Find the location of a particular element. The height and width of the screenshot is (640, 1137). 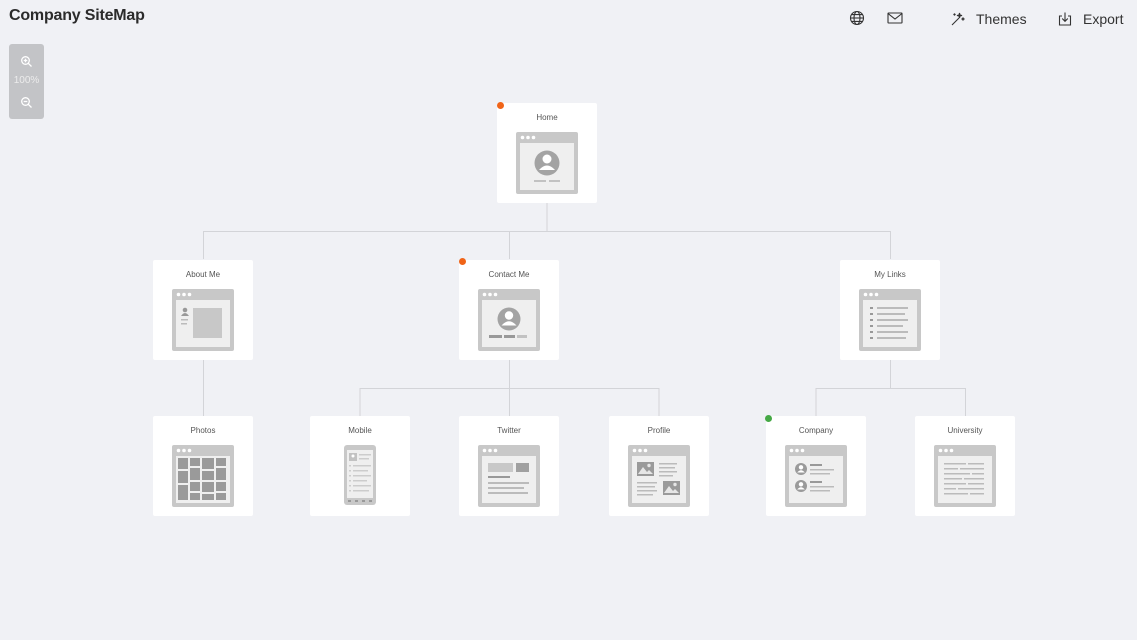

node-label: Mobile is located at coordinates (360, 430).